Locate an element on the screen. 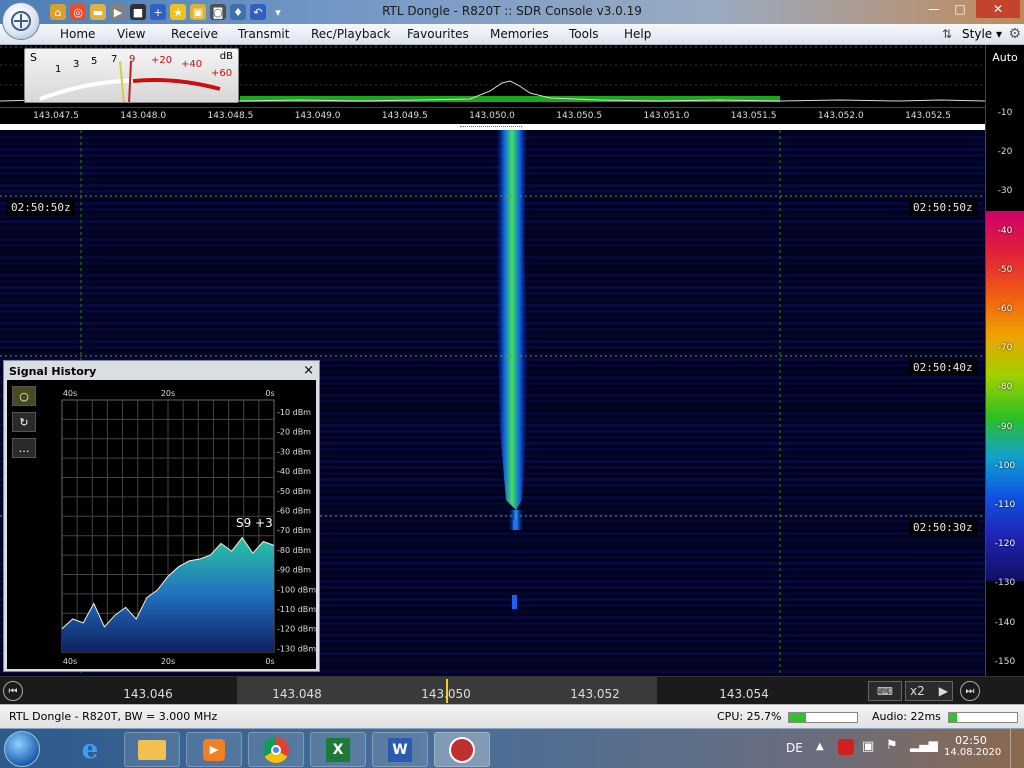 This screenshot has height=768, width=1024. stop-icon: ■ is located at coordinates (138, 12).